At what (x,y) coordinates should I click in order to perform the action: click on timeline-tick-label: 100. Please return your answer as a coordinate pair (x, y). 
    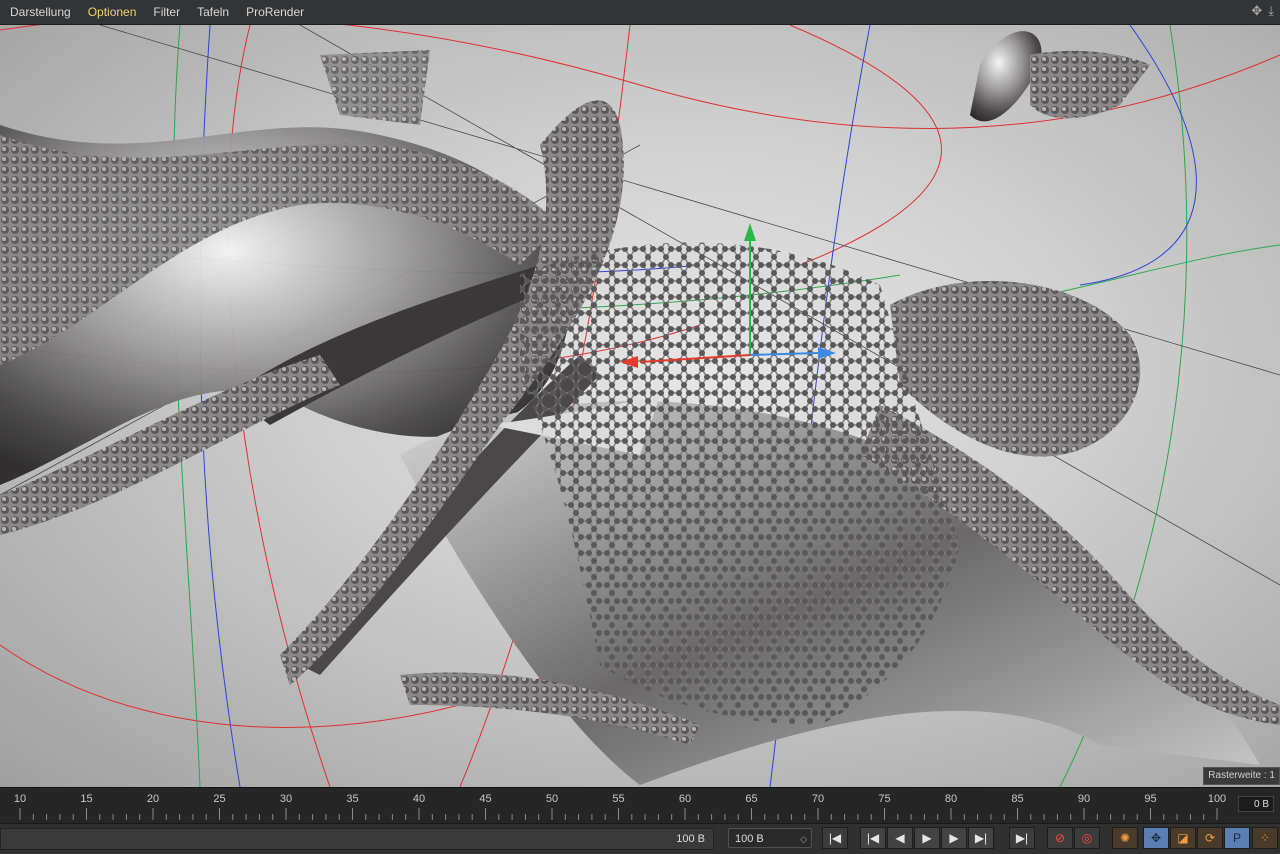
    Looking at the image, I should click on (1217, 799).